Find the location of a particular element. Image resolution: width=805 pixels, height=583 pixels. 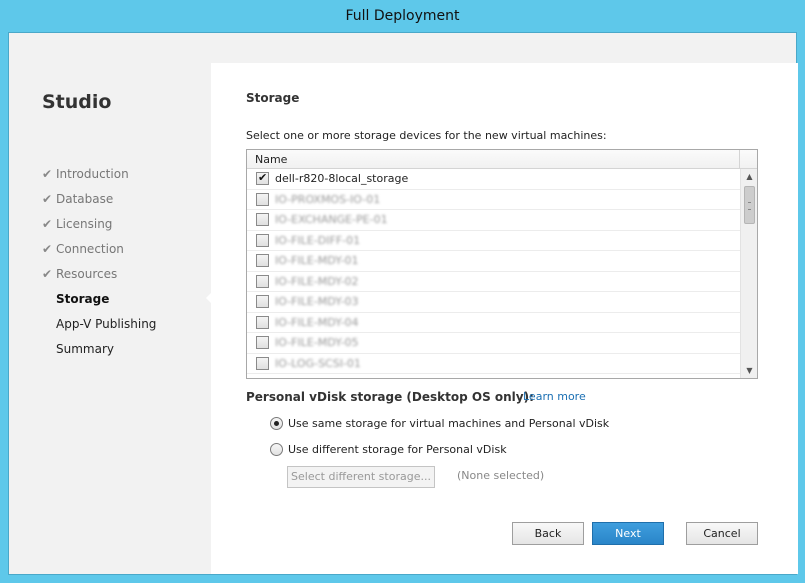

step-summary: Summary is located at coordinates (99, 354).